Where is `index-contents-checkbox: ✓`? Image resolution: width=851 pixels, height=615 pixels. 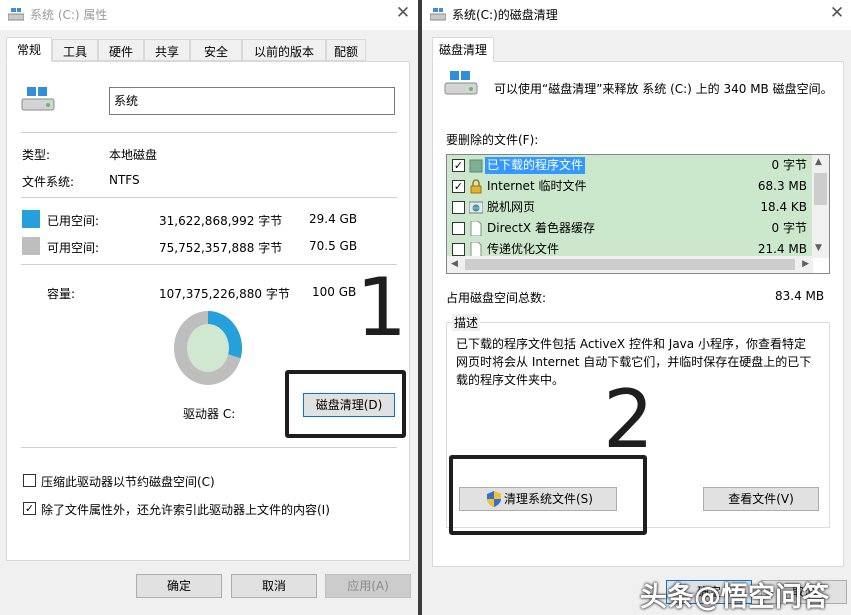
index-contents-checkbox: ✓ is located at coordinates (29, 508).